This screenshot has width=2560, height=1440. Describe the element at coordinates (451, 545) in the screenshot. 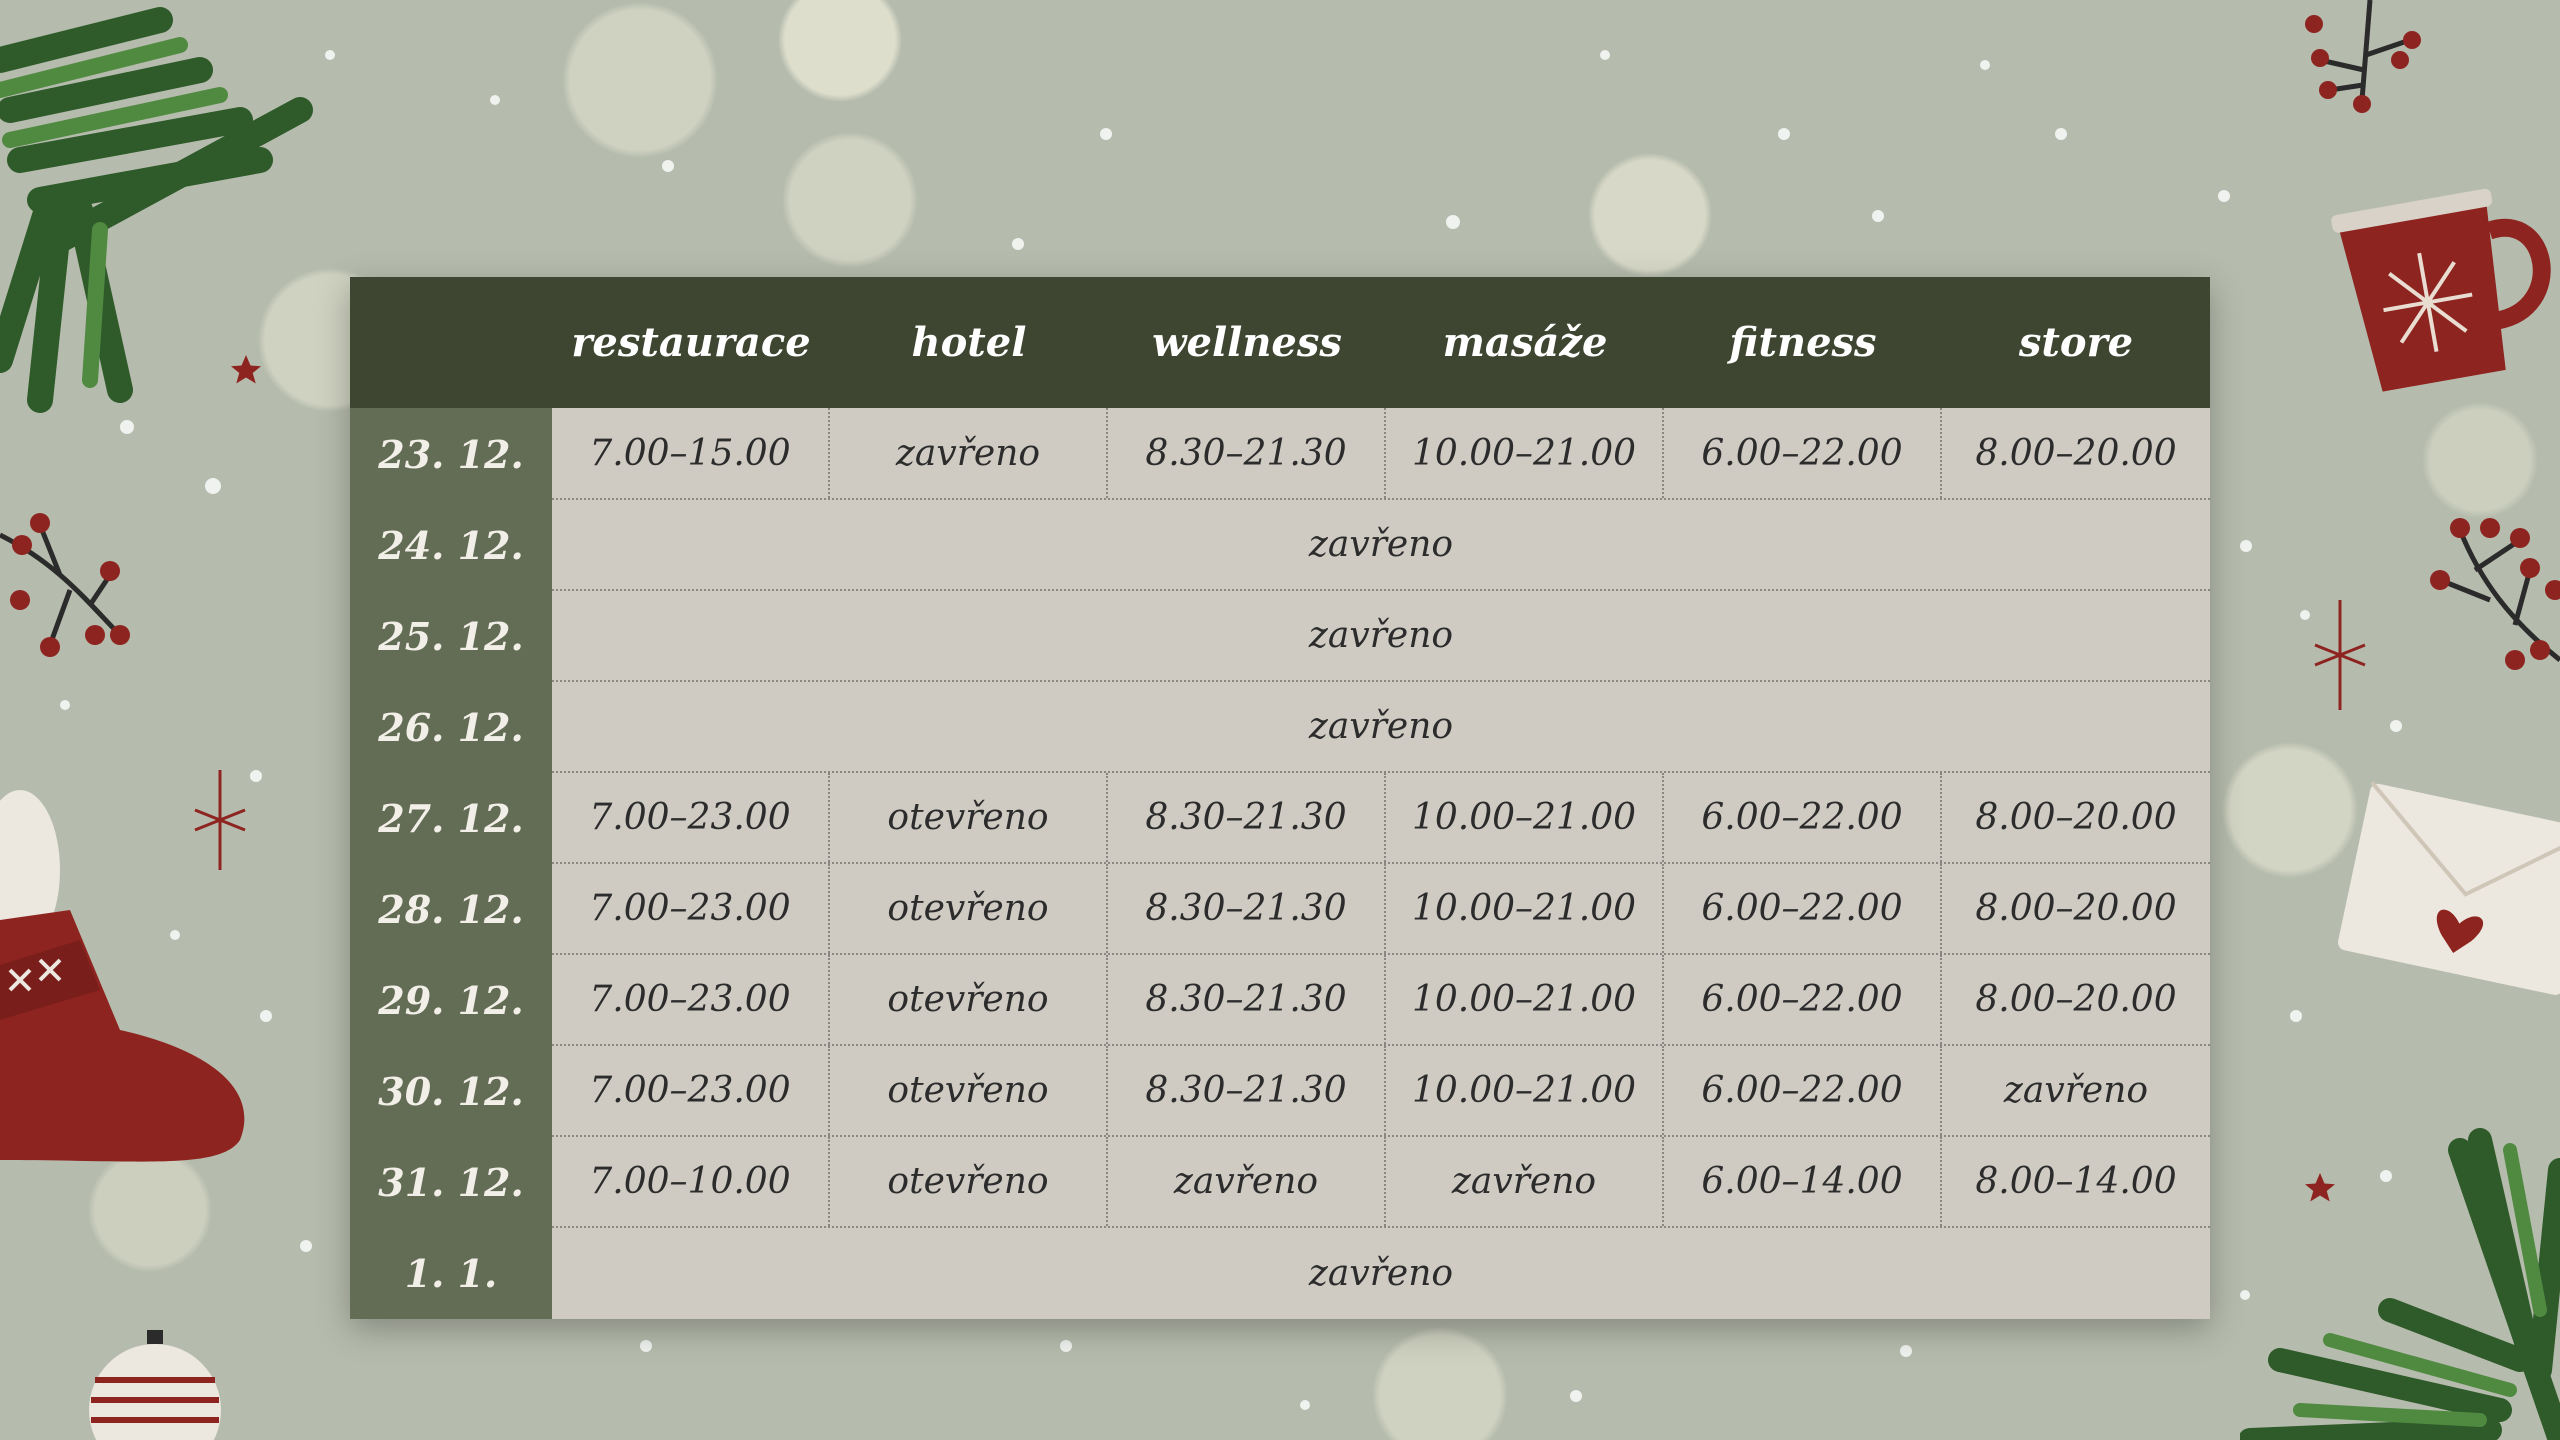

I see `row-date: 24. 12.` at that location.